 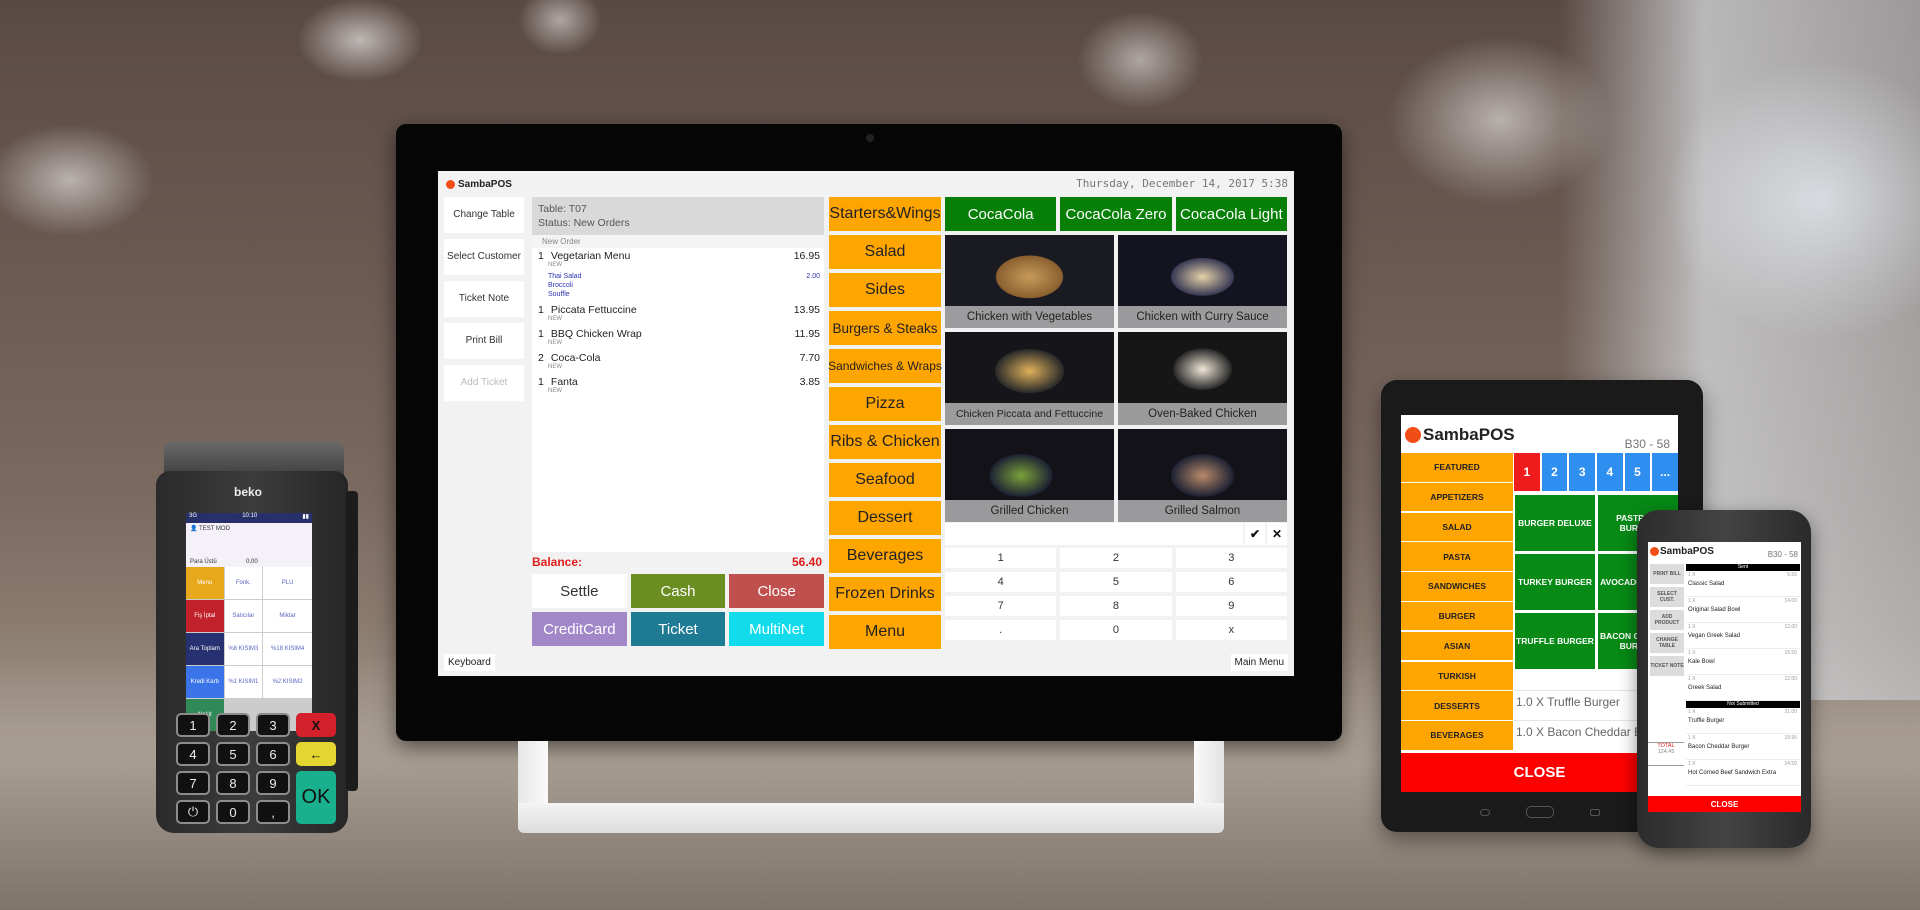 I want to click on tablet-product: BURGER DELUXE, so click(x=1555, y=523).